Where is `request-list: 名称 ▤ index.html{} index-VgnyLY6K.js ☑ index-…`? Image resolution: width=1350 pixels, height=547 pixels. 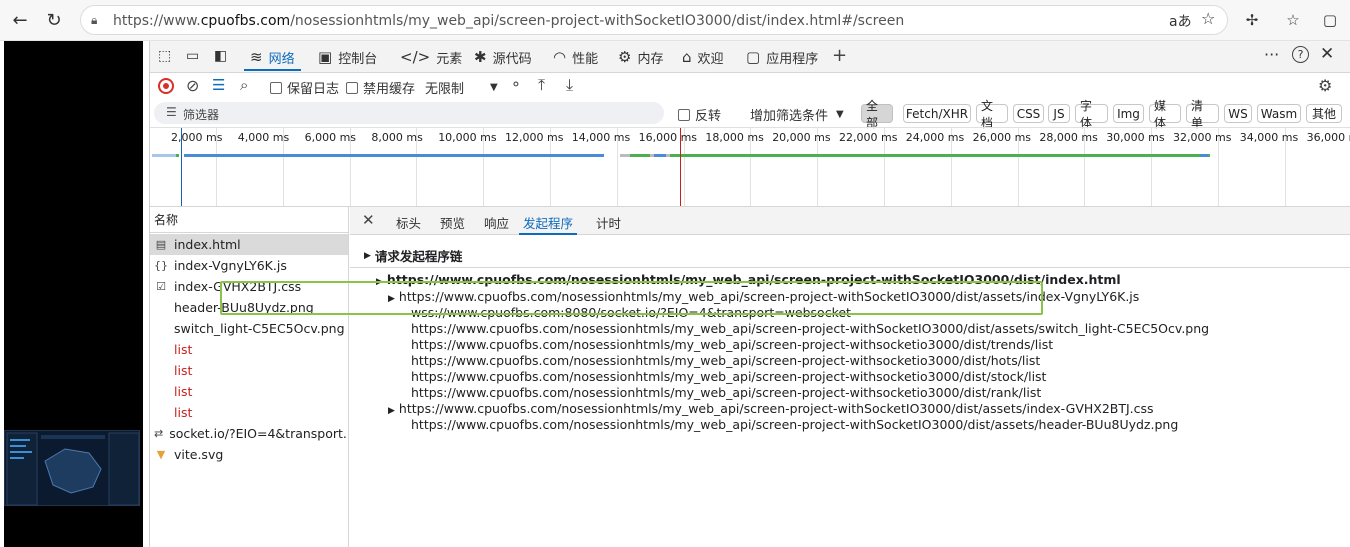
request-list: 名称 ▤ index.html{} index-VgnyLY6K.js ☑ index-… is located at coordinates (249, 377).